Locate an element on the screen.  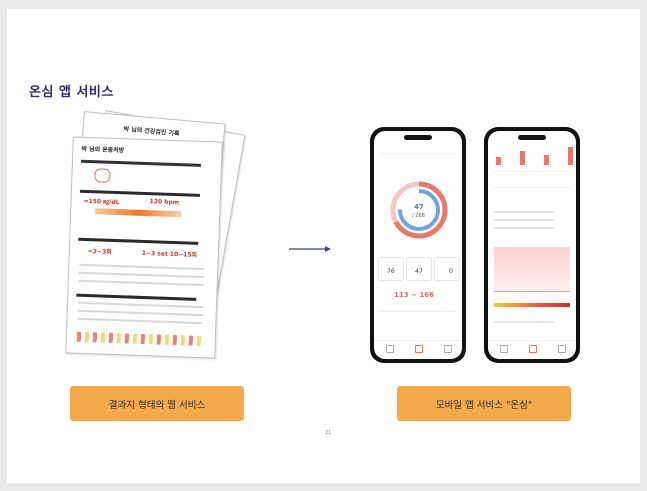
stat-value: 47 is located at coordinates (419, 271).